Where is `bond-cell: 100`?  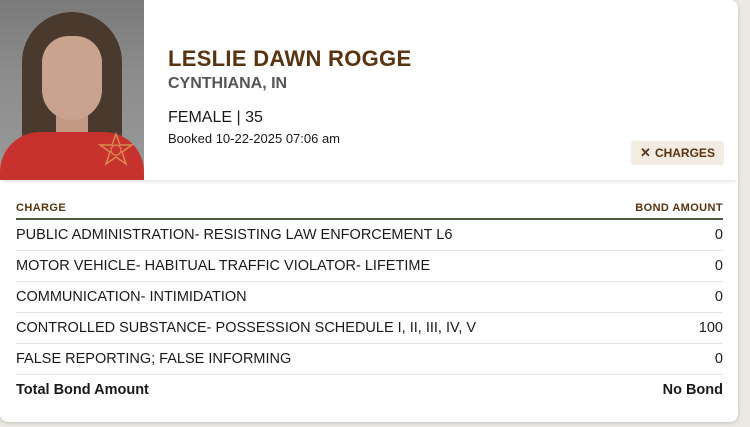
bond-cell: 100 is located at coordinates (710, 328).